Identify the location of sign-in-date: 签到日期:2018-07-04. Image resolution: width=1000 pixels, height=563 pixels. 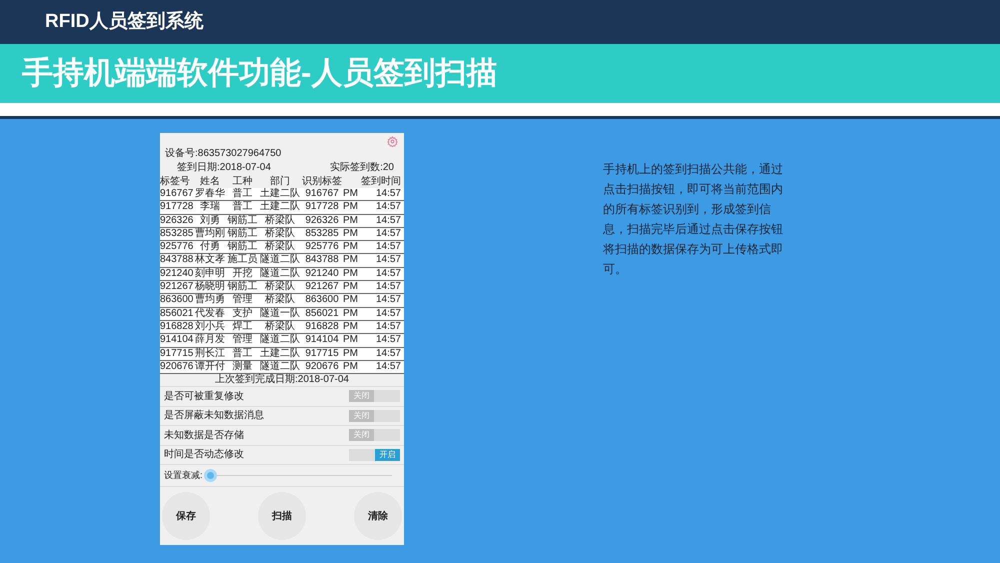
(224, 167).